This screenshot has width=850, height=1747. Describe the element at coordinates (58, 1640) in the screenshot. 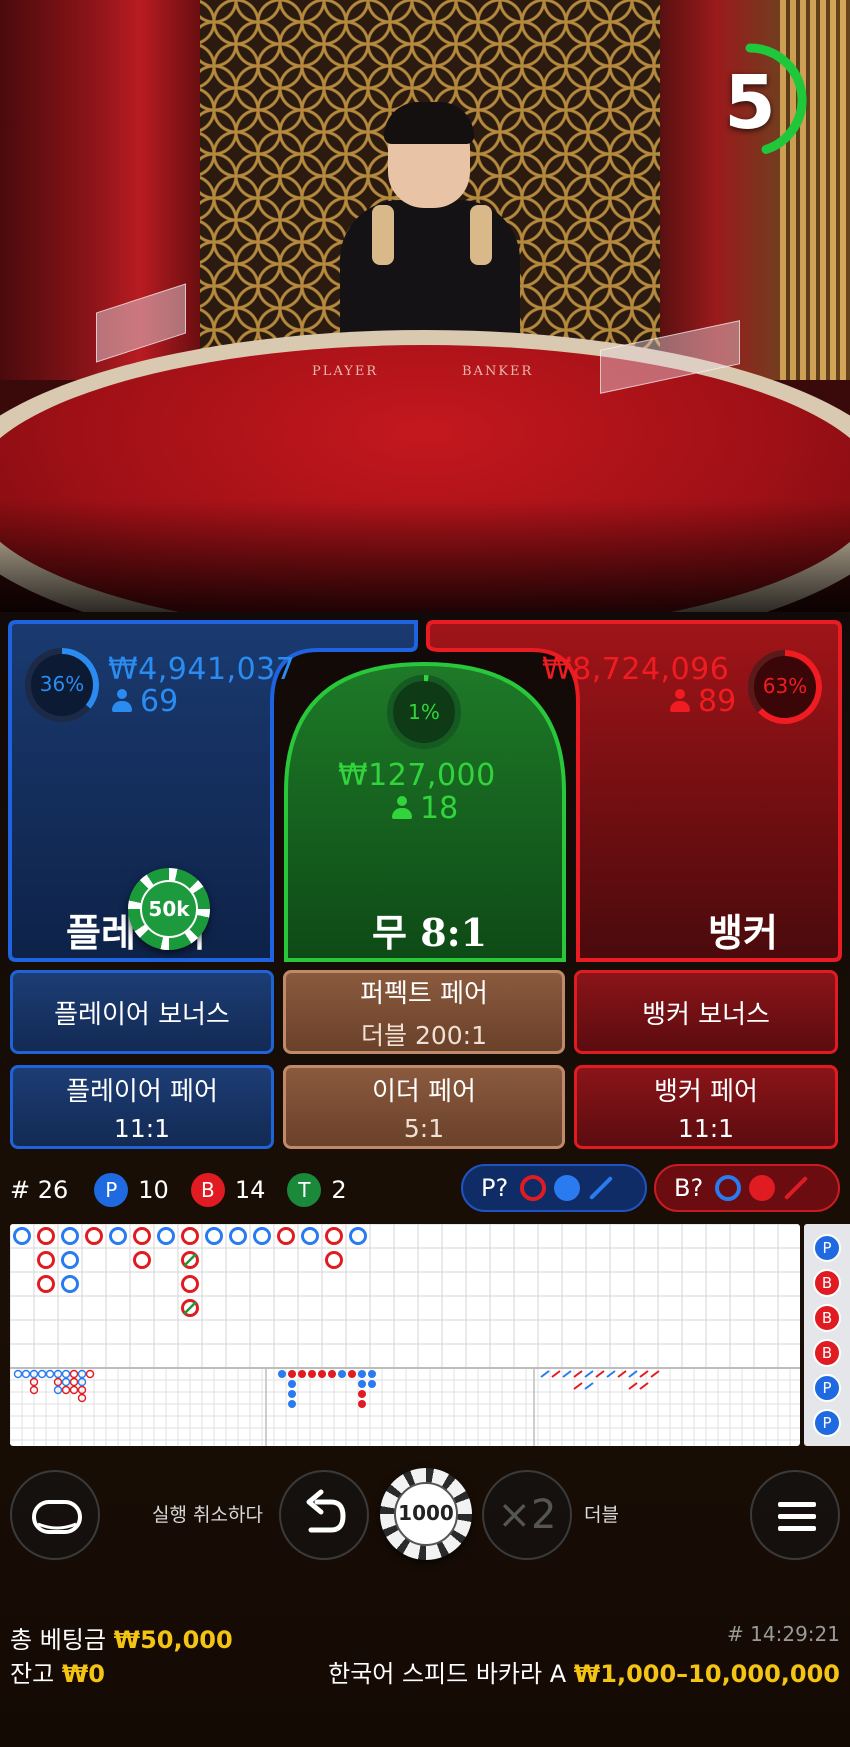

I see `total-bet-label: 총 베팅금` at that location.